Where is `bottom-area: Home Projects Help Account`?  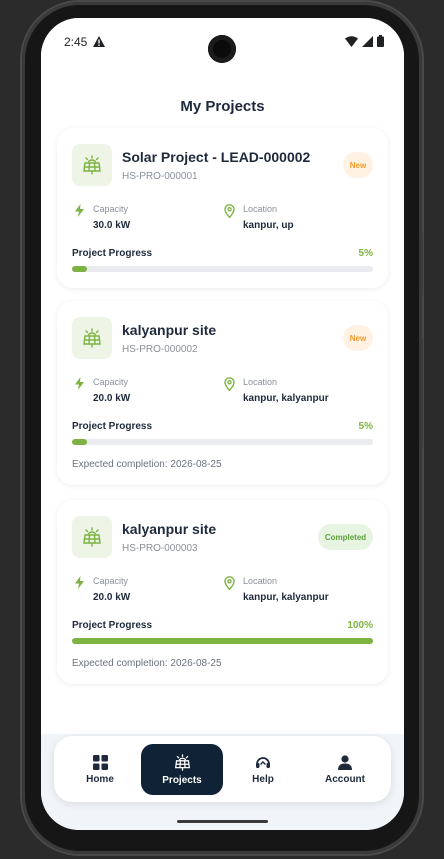 bottom-area: Home Projects Help Account is located at coordinates (222, 782).